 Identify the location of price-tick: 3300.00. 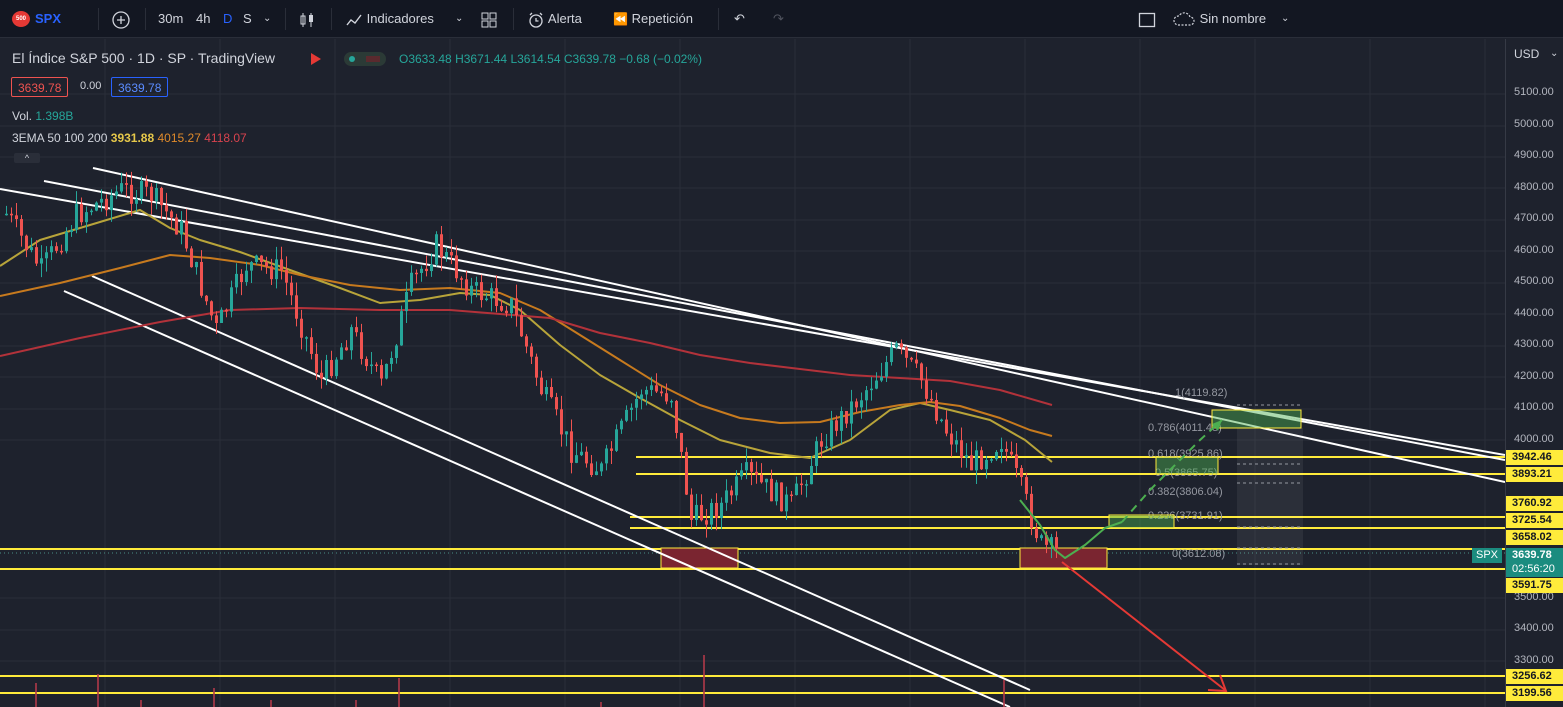
(1534, 659).